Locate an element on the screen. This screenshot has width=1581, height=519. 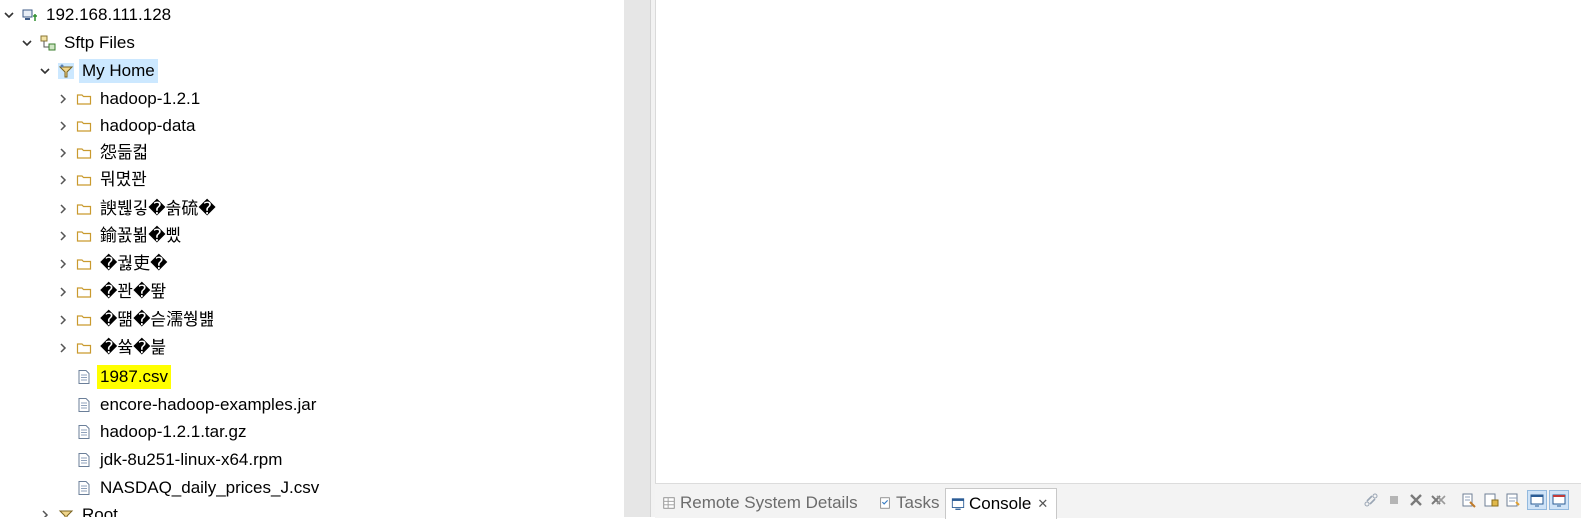
connection-label: 192.168.111.128 is located at coordinates (109, 14).